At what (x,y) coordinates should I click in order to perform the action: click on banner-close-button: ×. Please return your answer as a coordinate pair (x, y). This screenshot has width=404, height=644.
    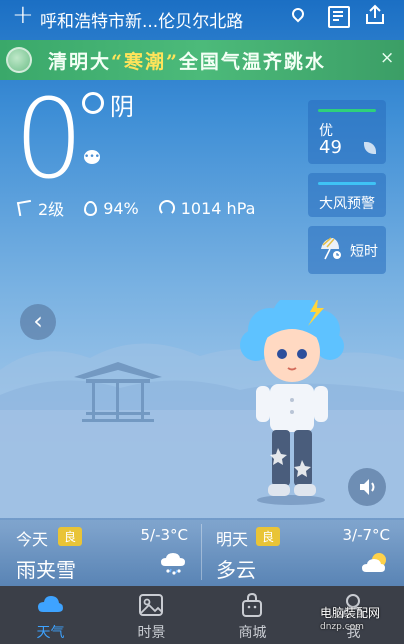
    Looking at the image, I should click on (387, 58).